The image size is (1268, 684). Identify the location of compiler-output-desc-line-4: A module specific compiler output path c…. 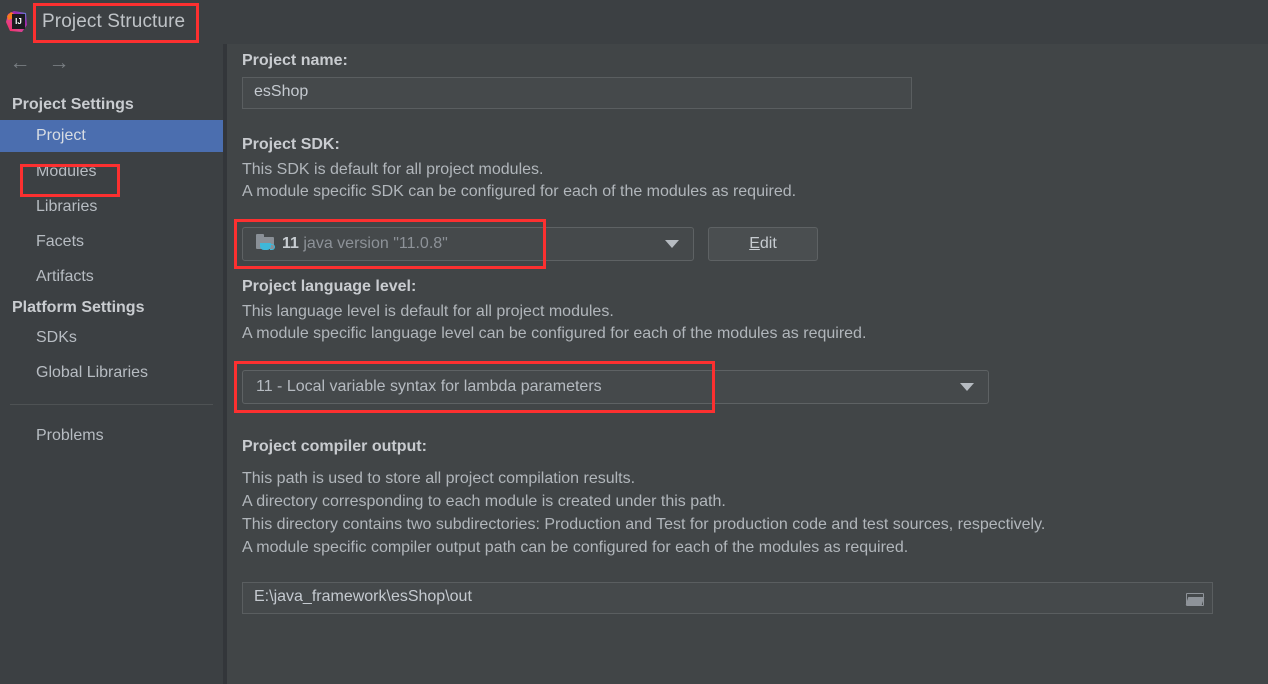
(575, 547).